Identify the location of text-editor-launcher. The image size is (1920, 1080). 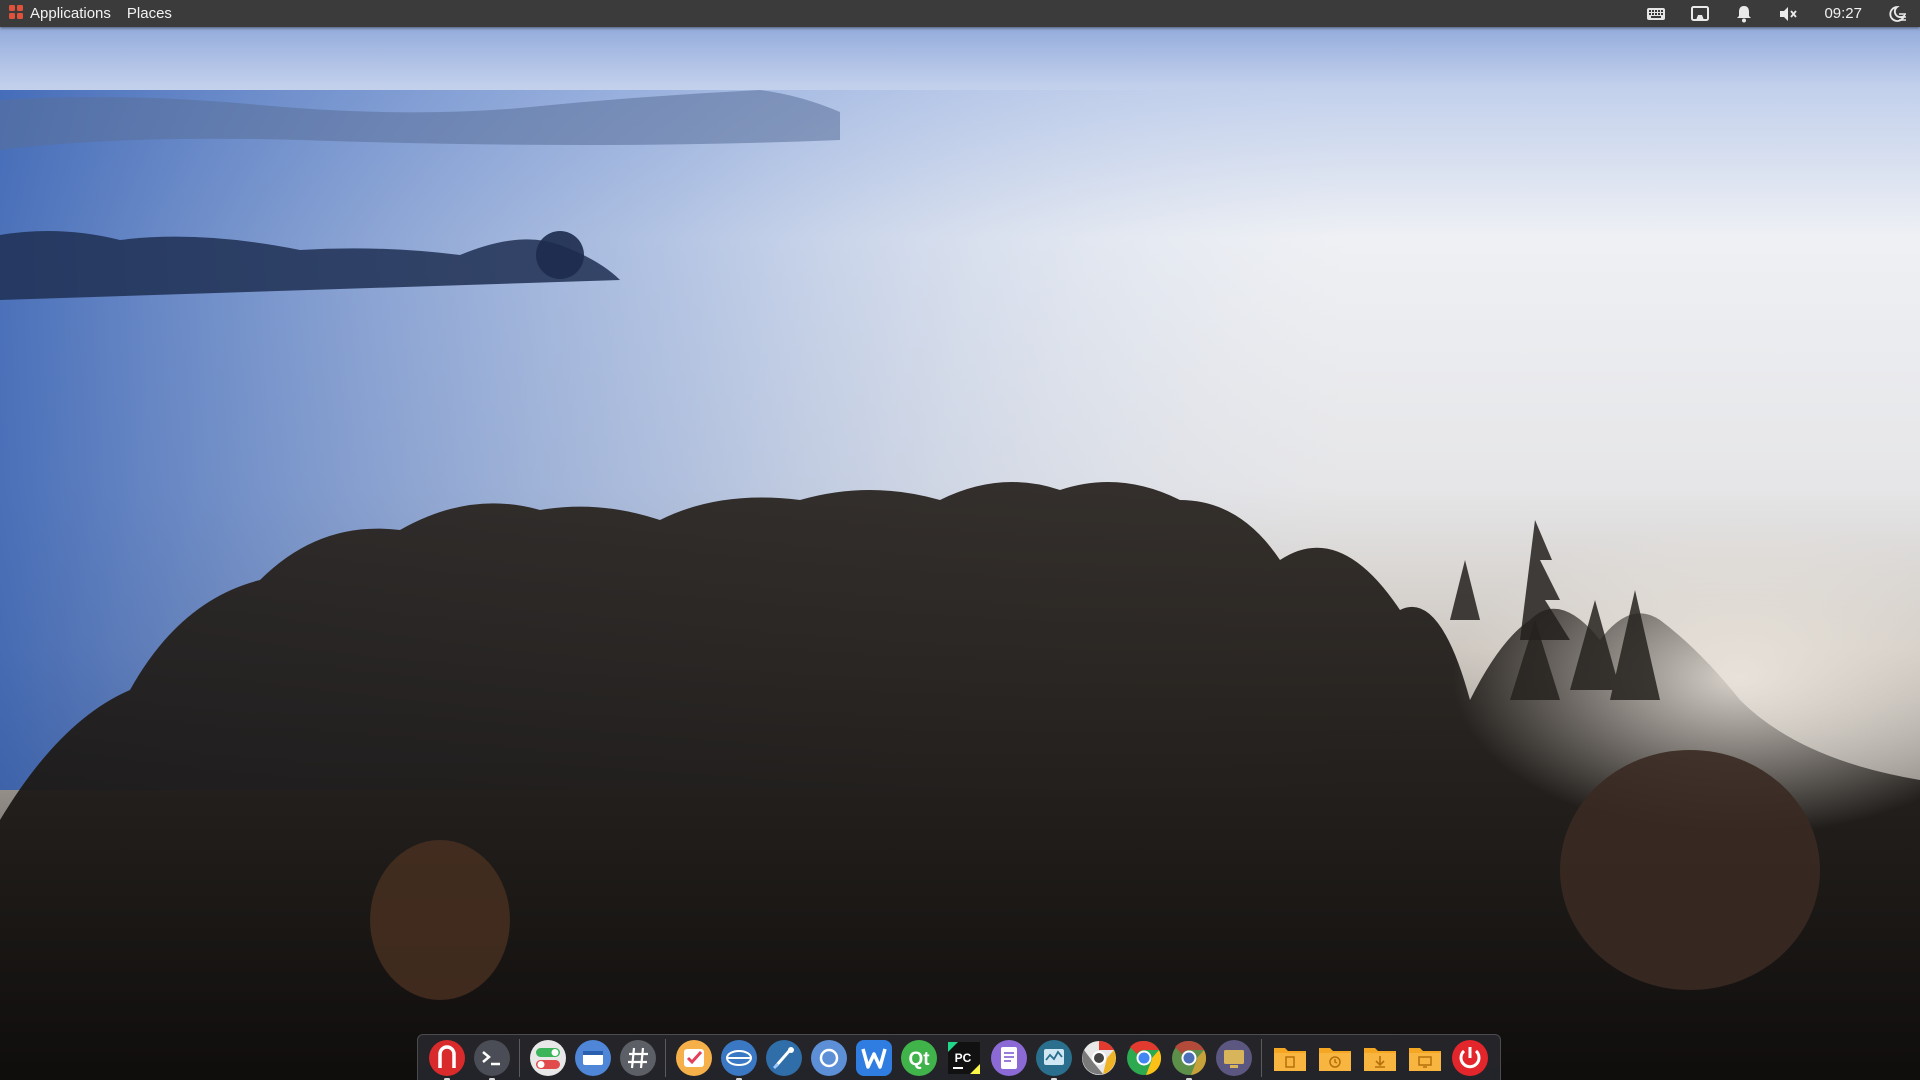
(1009, 1058).